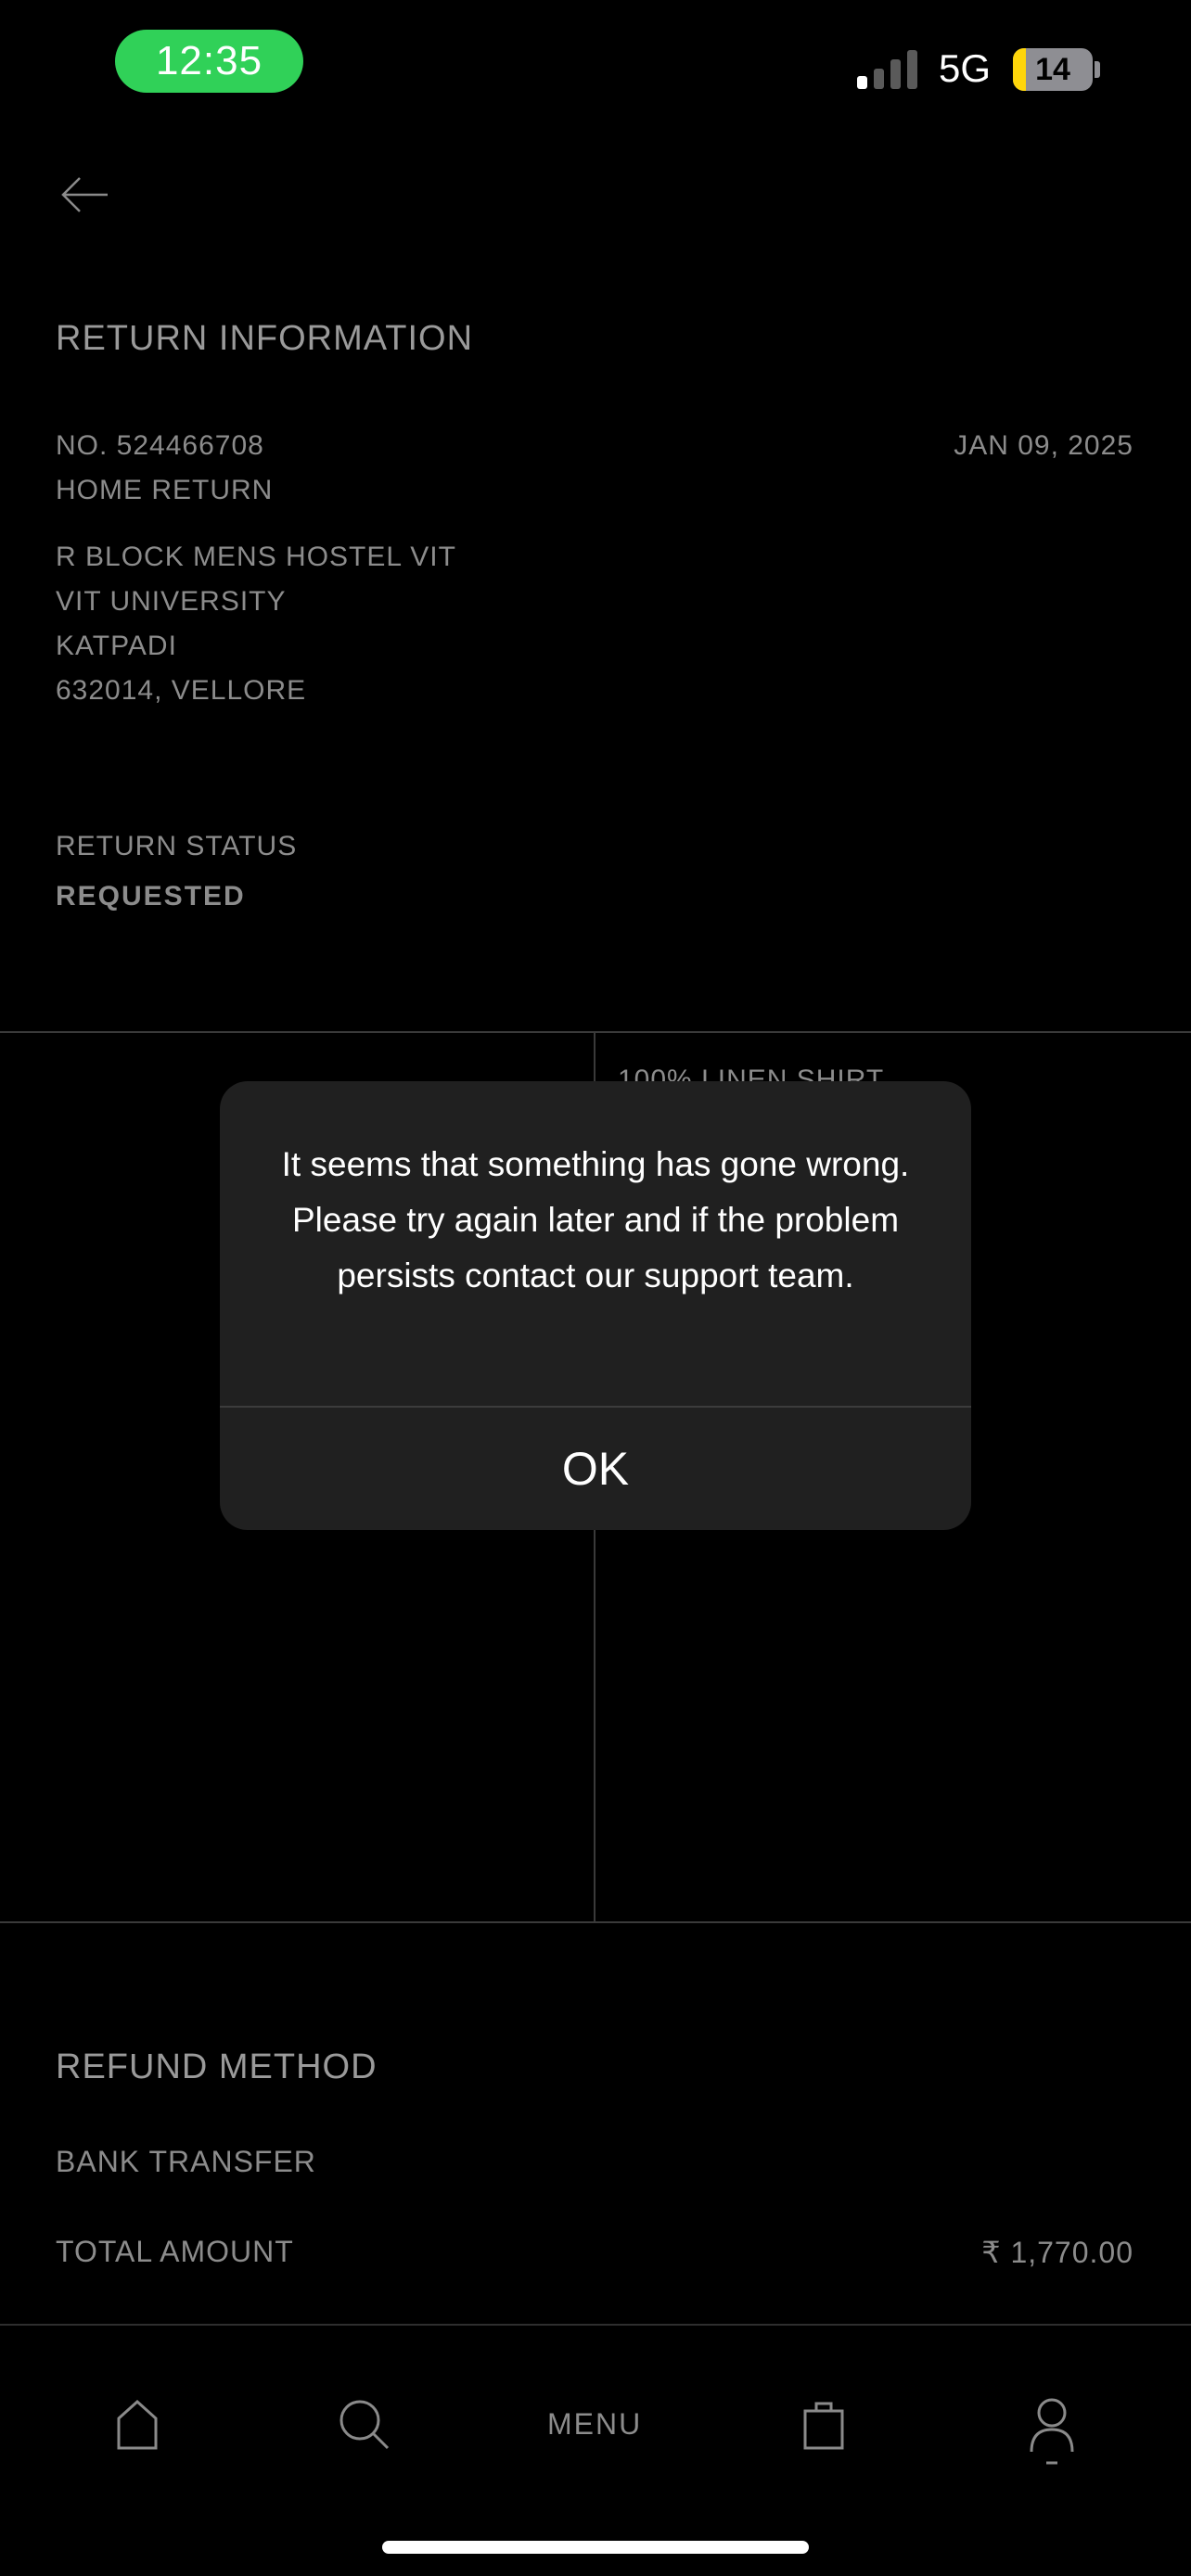 The image size is (1191, 2576). What do you see at coordinates (1043, 445) in the screenshot?
I see `return-date: JAN 09, 2025` at bounding box center [1043, 445].